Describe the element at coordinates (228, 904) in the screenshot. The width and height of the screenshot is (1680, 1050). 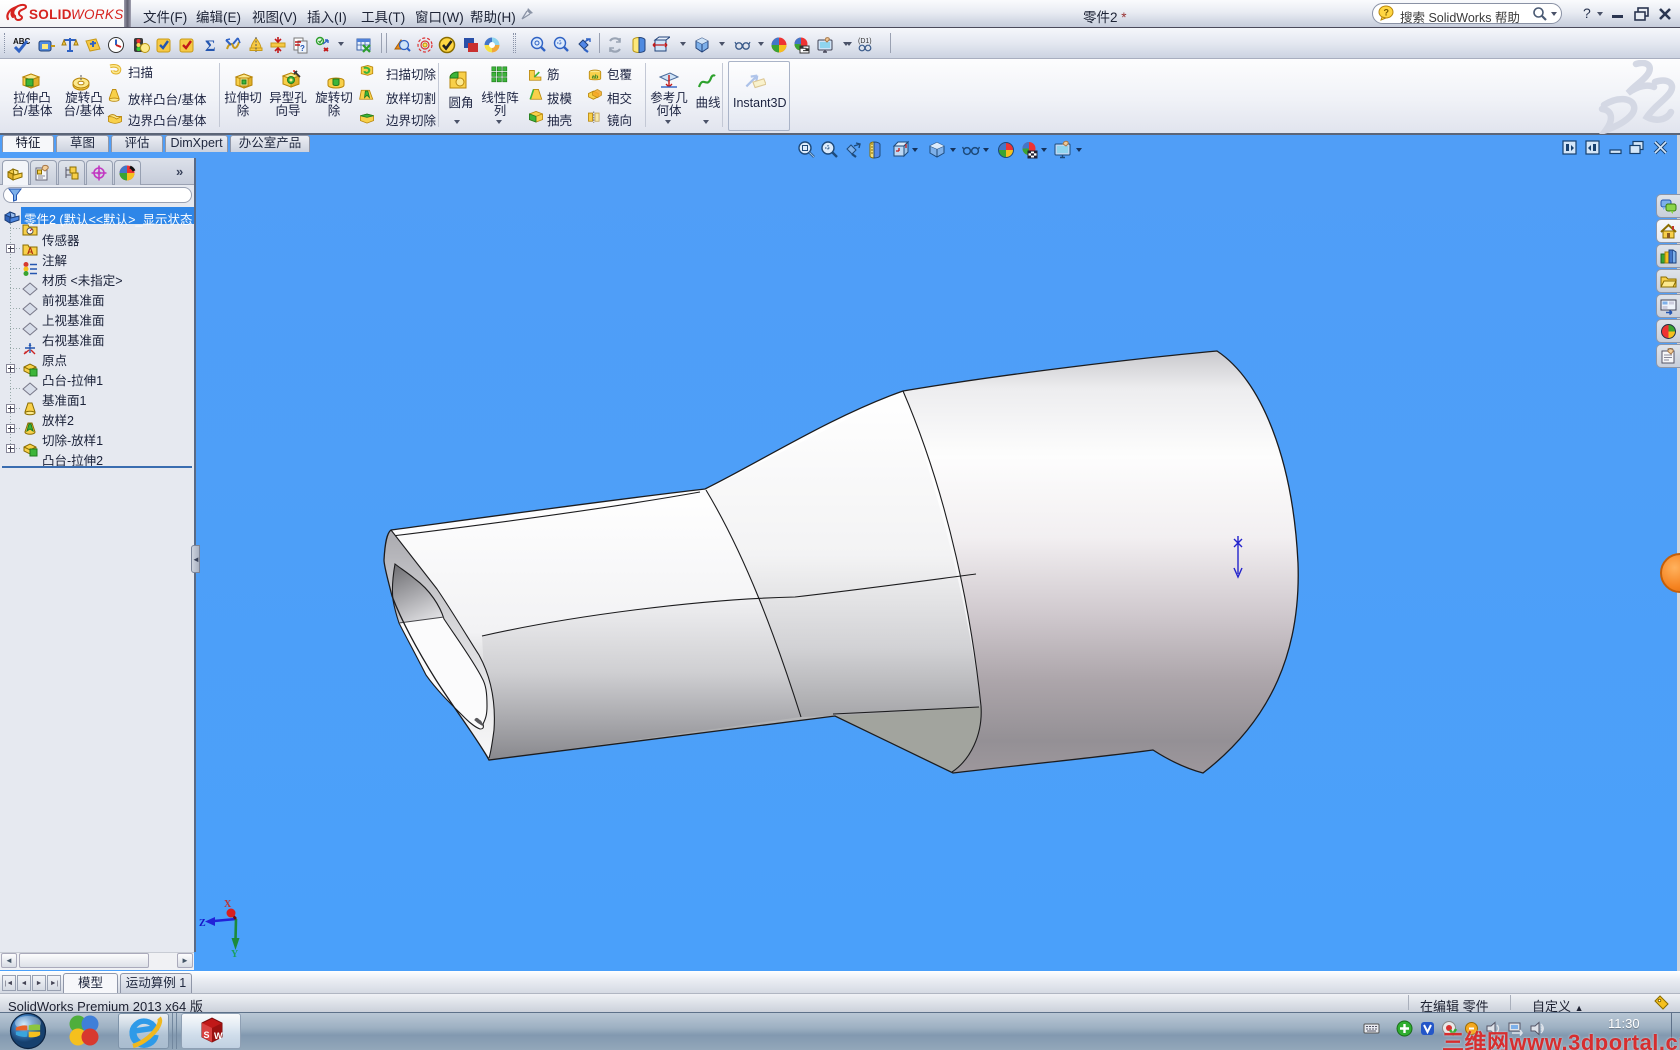
I see `svg-text: X` at that location.